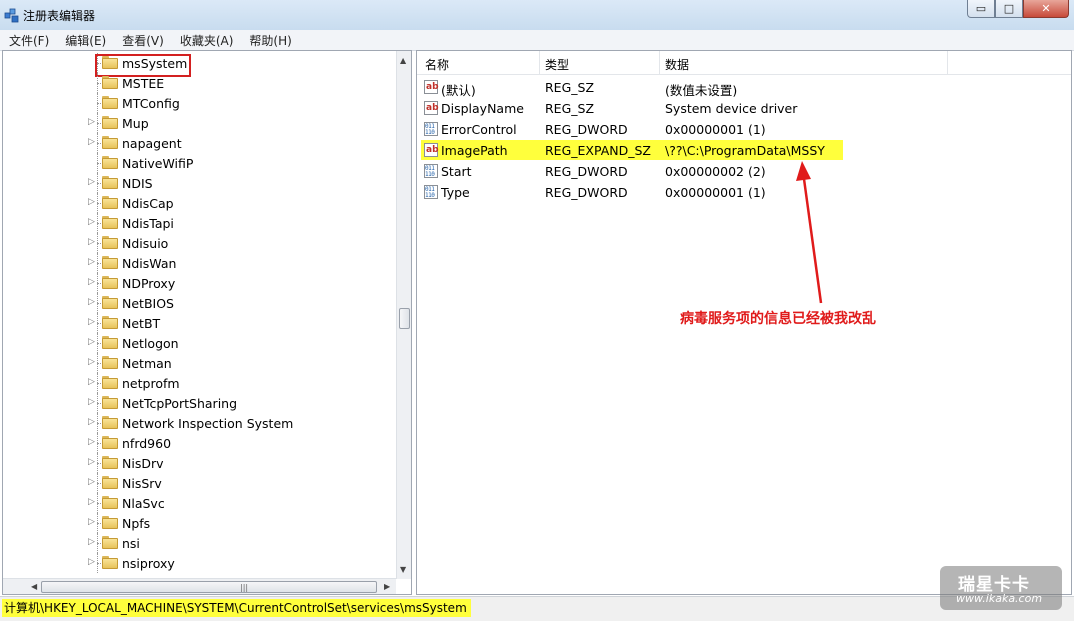 The width and height of the screenshot is (1074, 621). Describe the element at coordinates (142, 40) in the screenshot. I see `menu-view: 查看(V)` at that location.